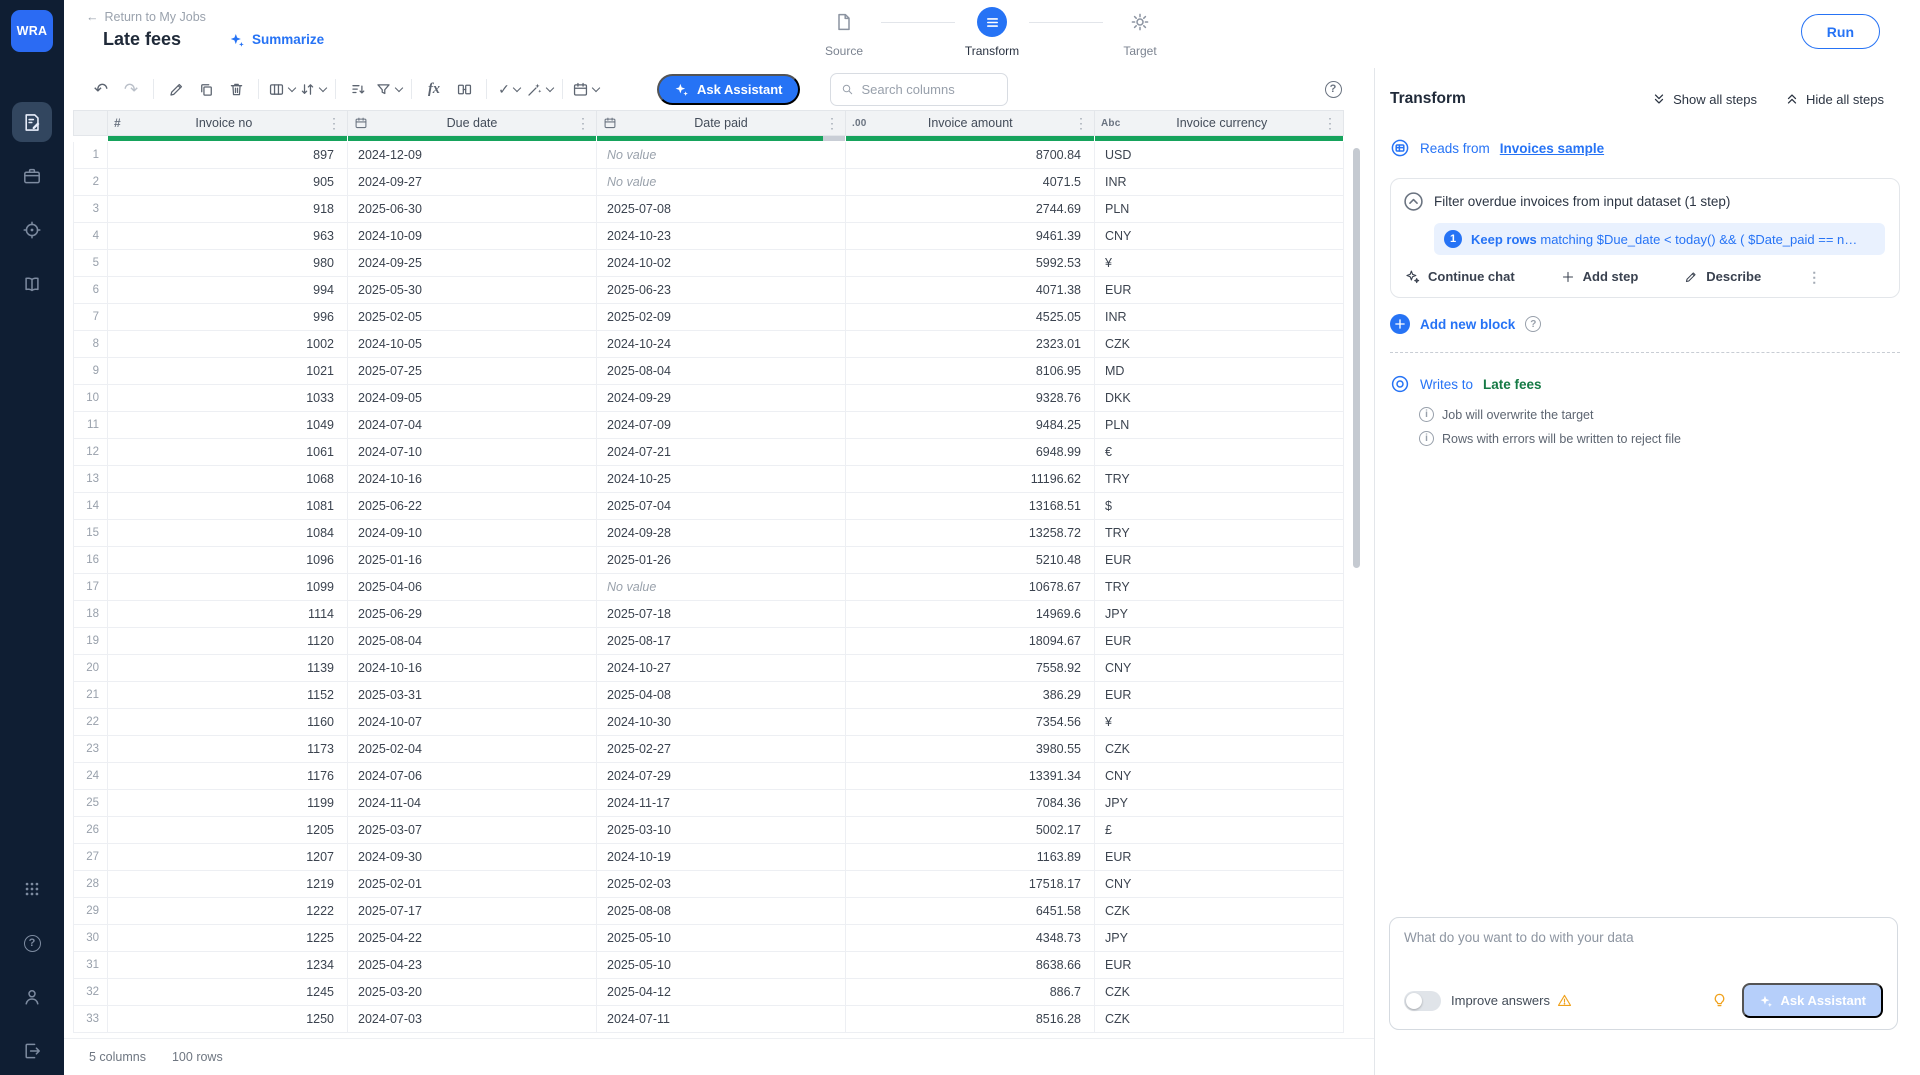 The width and height of the screenshot is (1920, 1075). What do you see at coordinates (91, 614) in the screenshot?
I see `row-number: 18` at bounding box center [91, 614].